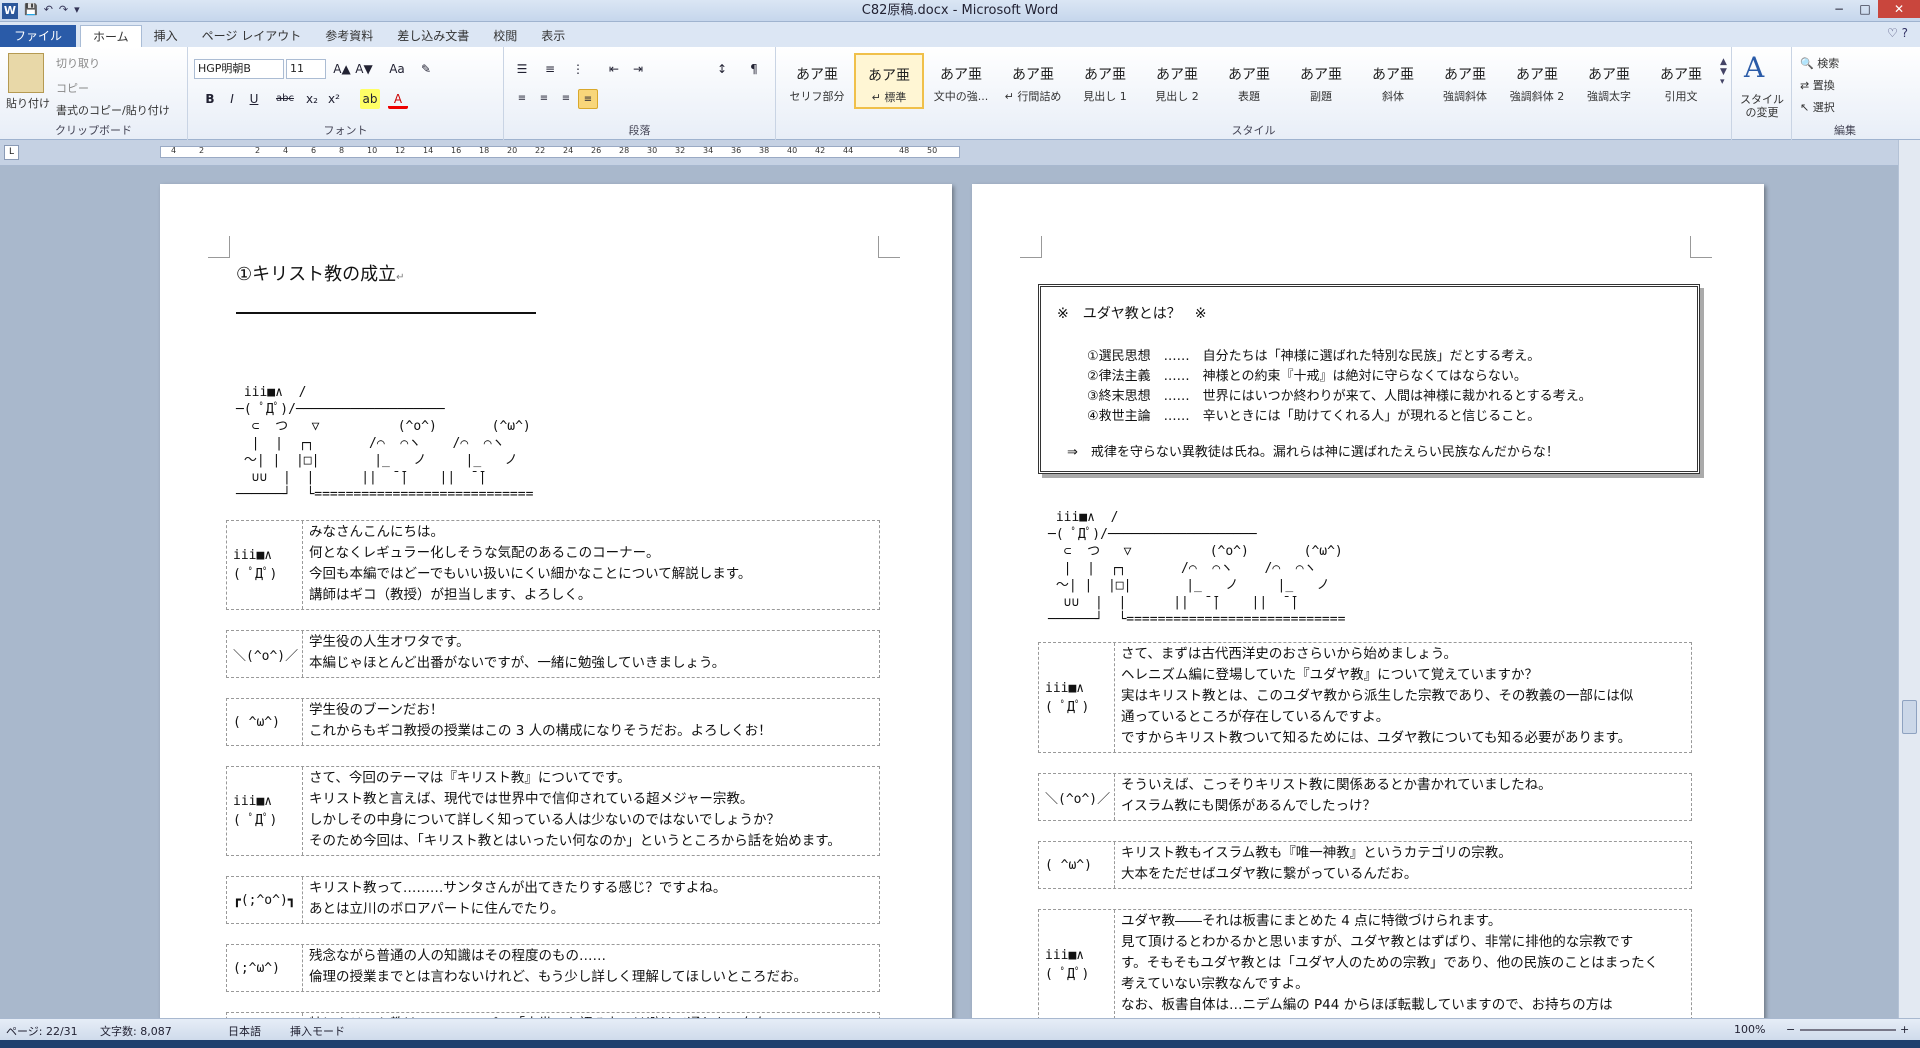 The height and width of the screenshot is (1048, 1920). I want to click on dialog-line: 学生役の人生オワタです。, so click(389, 642).